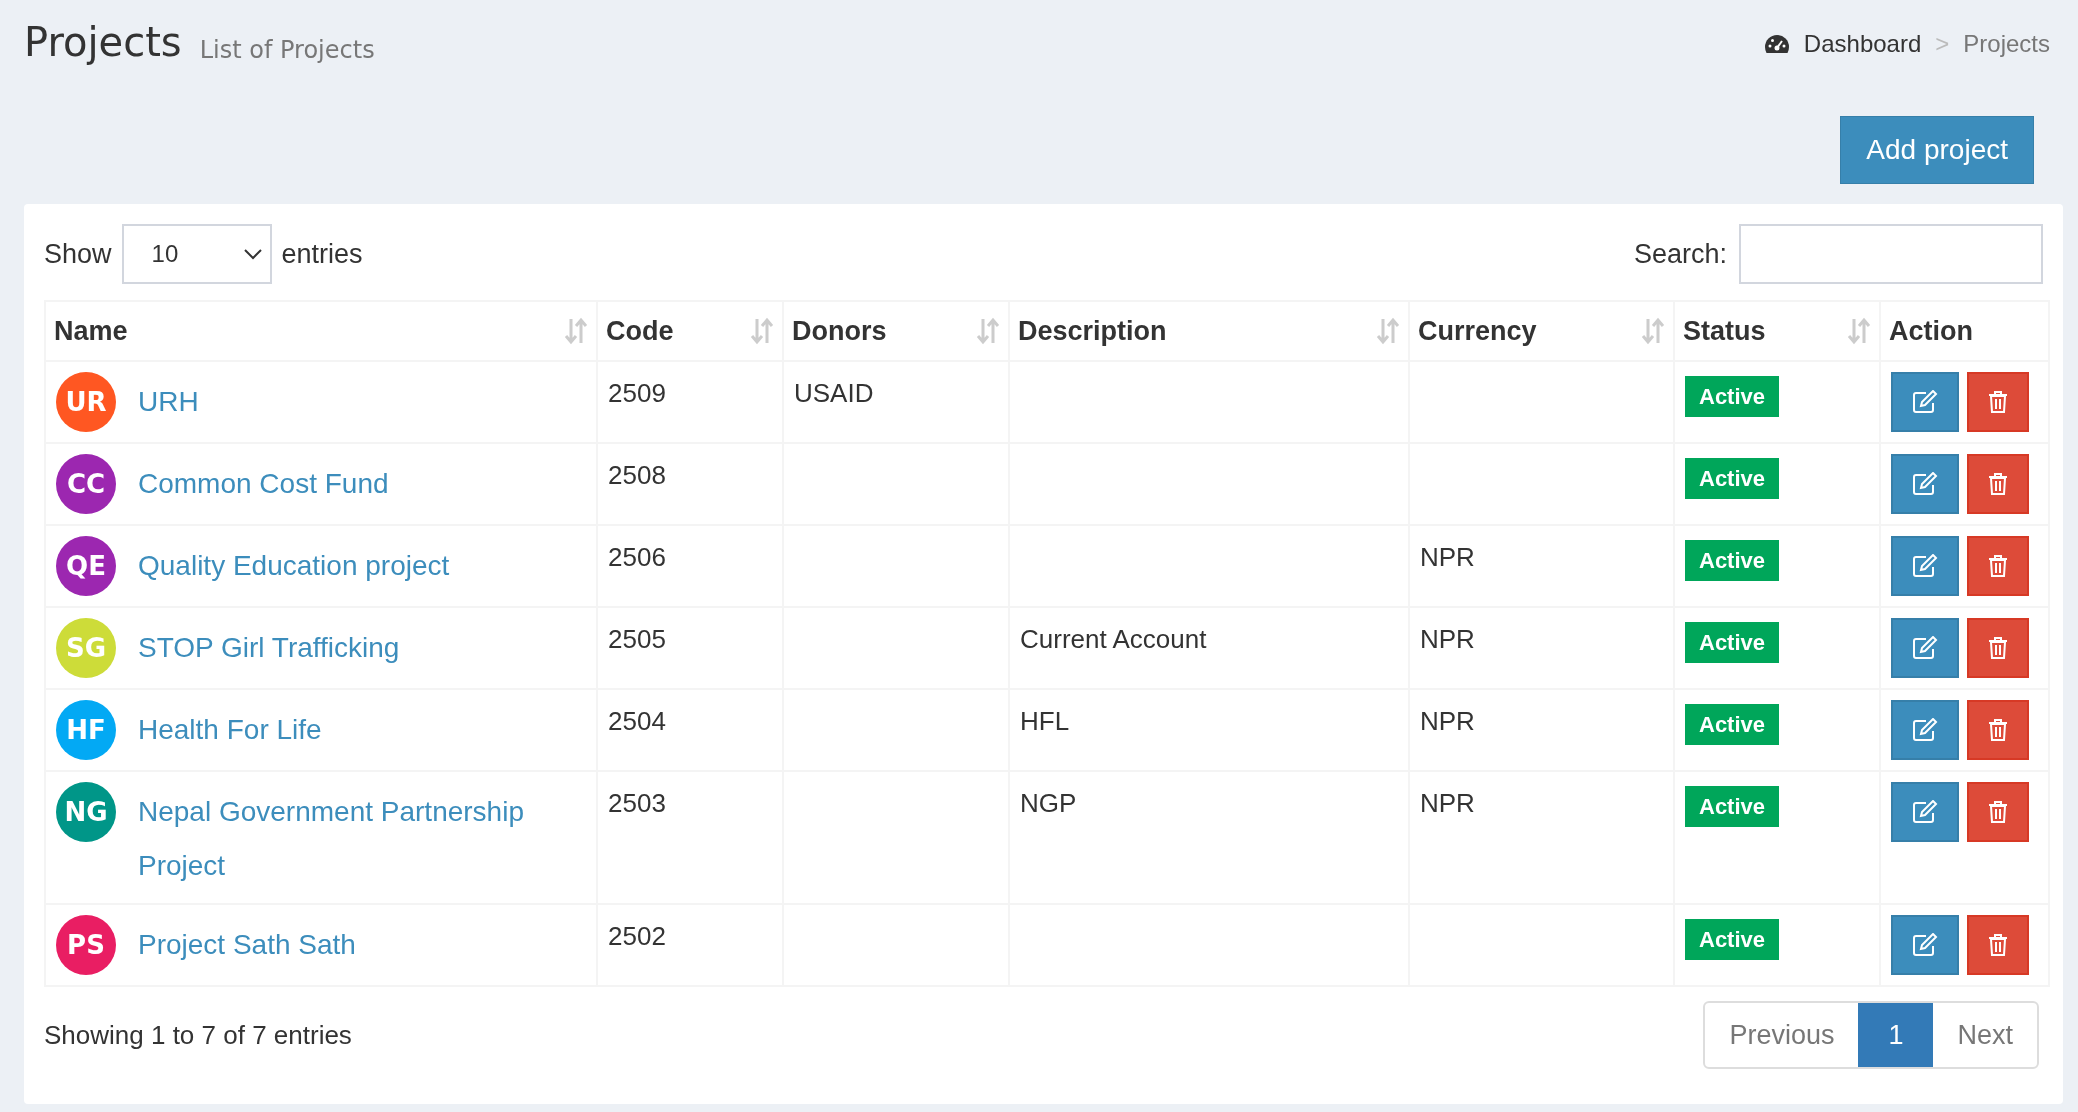 The height and width of the screenshot is (1112, 2078). Describe the element at coordinates (294, 564) in the screenshot. I see `project-link: Quality Education project` at that location.